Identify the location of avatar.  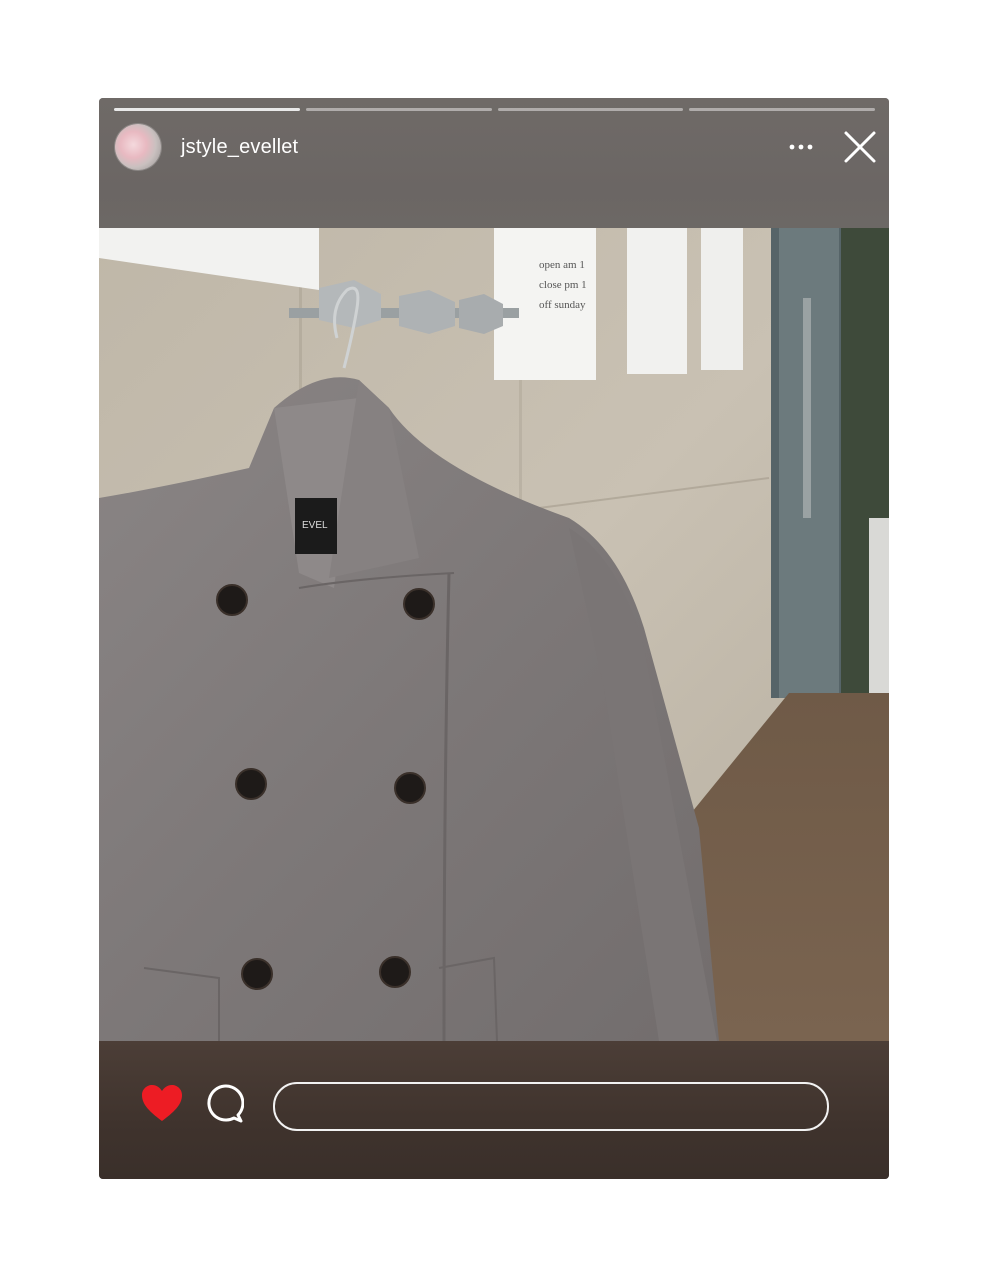
(138, 147).